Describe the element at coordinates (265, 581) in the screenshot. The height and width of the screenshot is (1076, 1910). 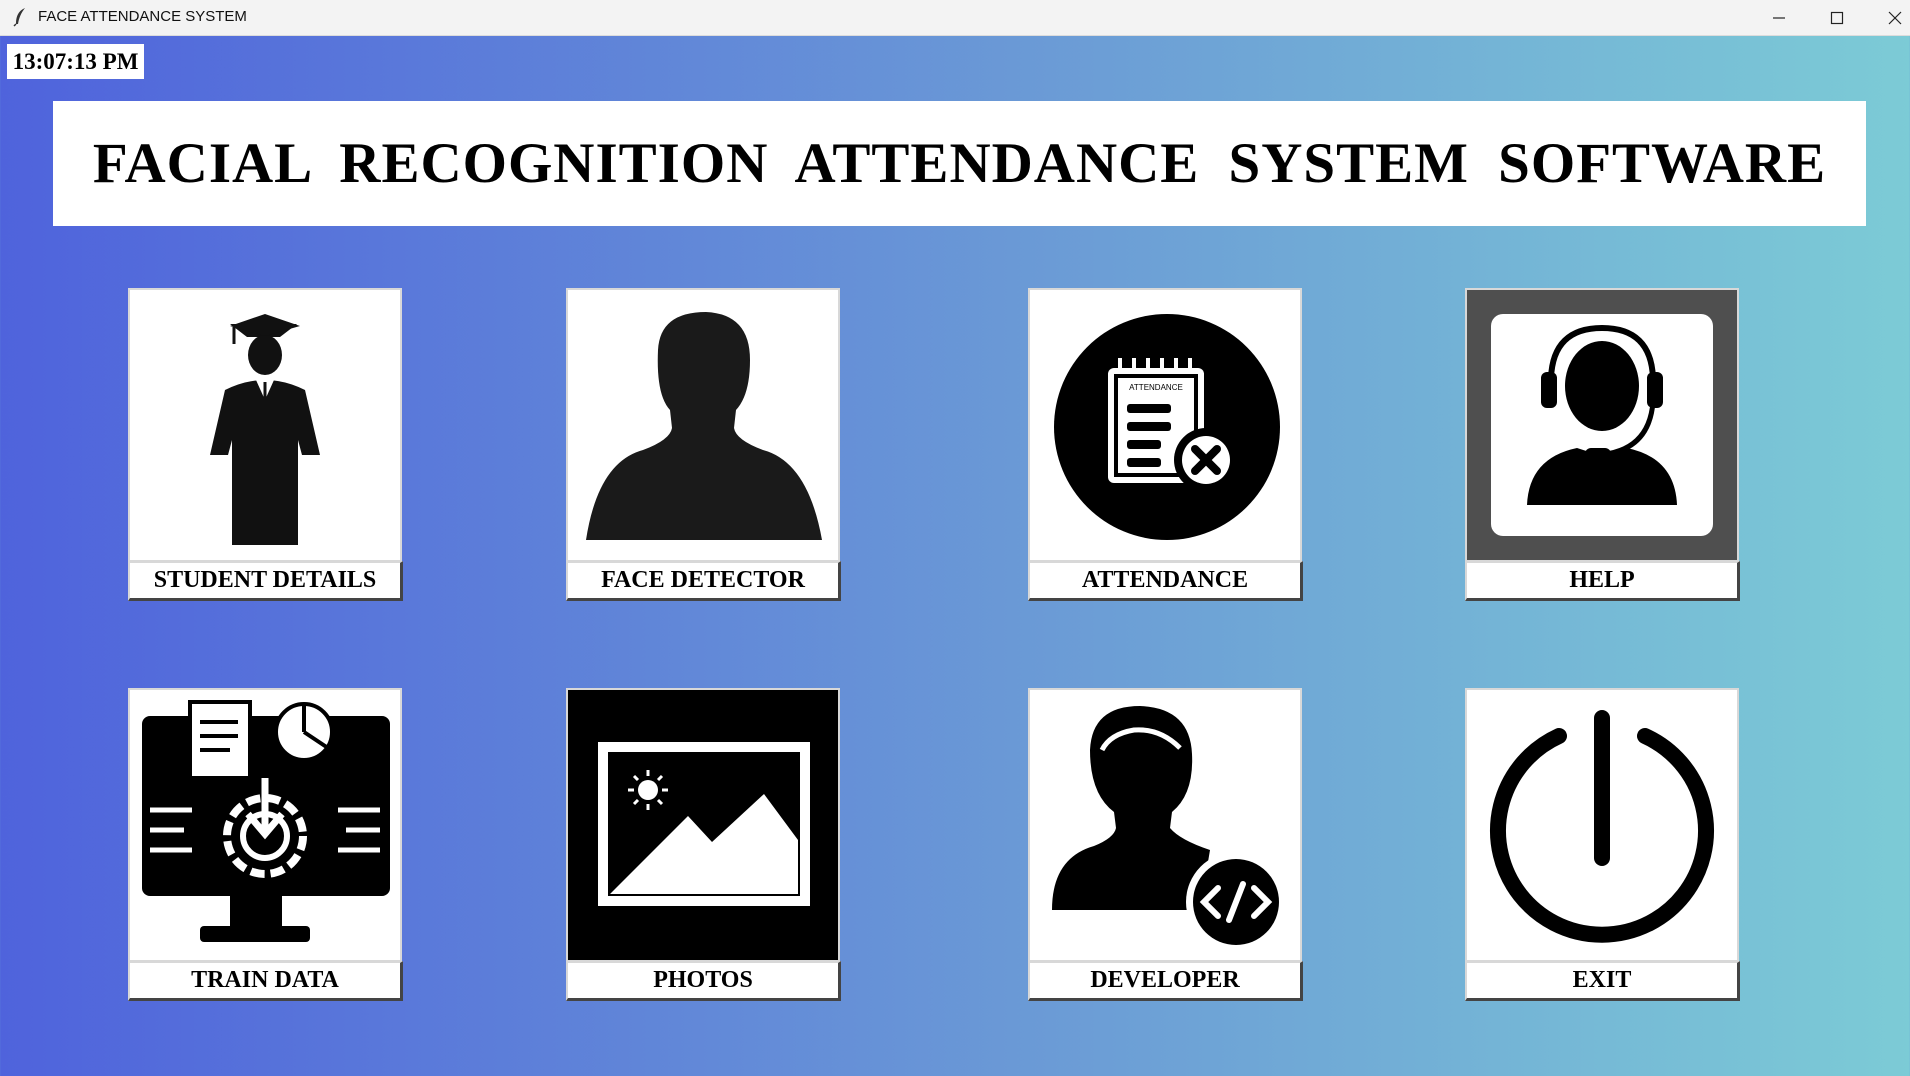
I see `student-details-button: STUDENT DETAILS` at that location.